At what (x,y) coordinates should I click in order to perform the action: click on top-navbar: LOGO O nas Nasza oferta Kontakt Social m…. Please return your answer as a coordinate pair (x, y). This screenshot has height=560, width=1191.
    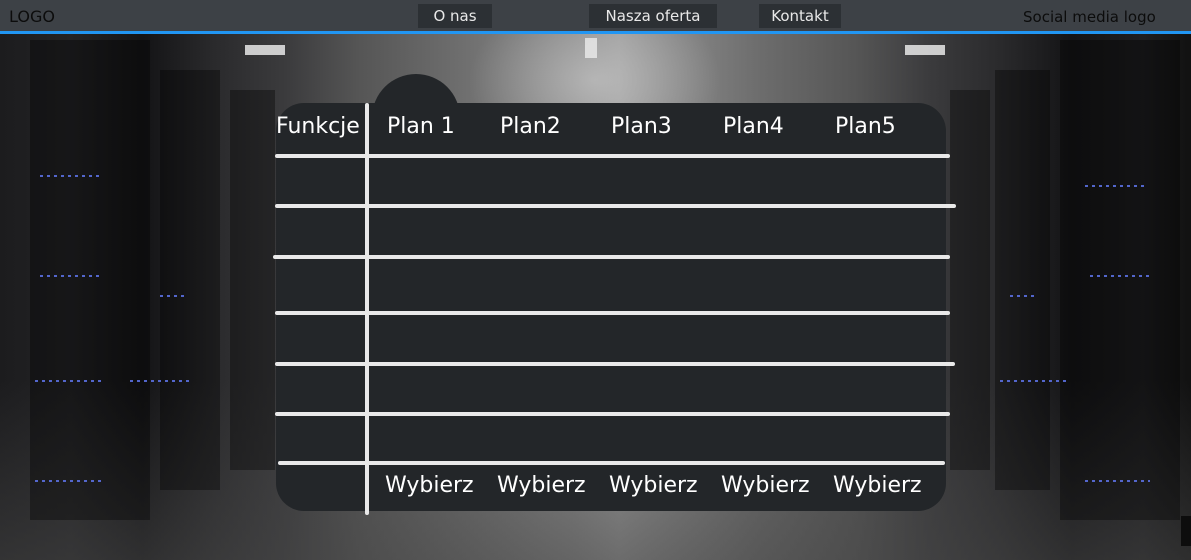
    Looking at the image, I should click on (595, 17).